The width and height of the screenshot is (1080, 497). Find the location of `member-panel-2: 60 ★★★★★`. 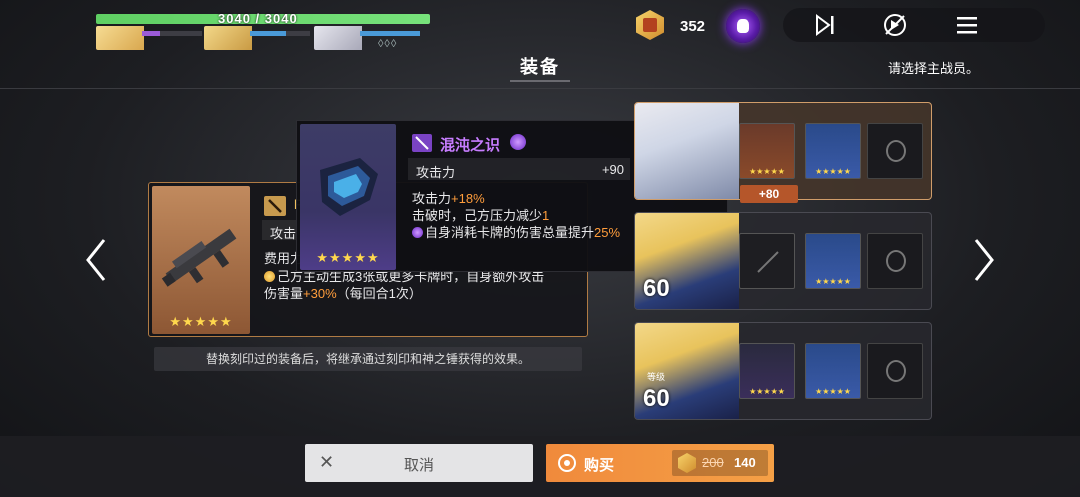

member-panel-2: 60 ★★★★★ is located at coordinates (783, 261).